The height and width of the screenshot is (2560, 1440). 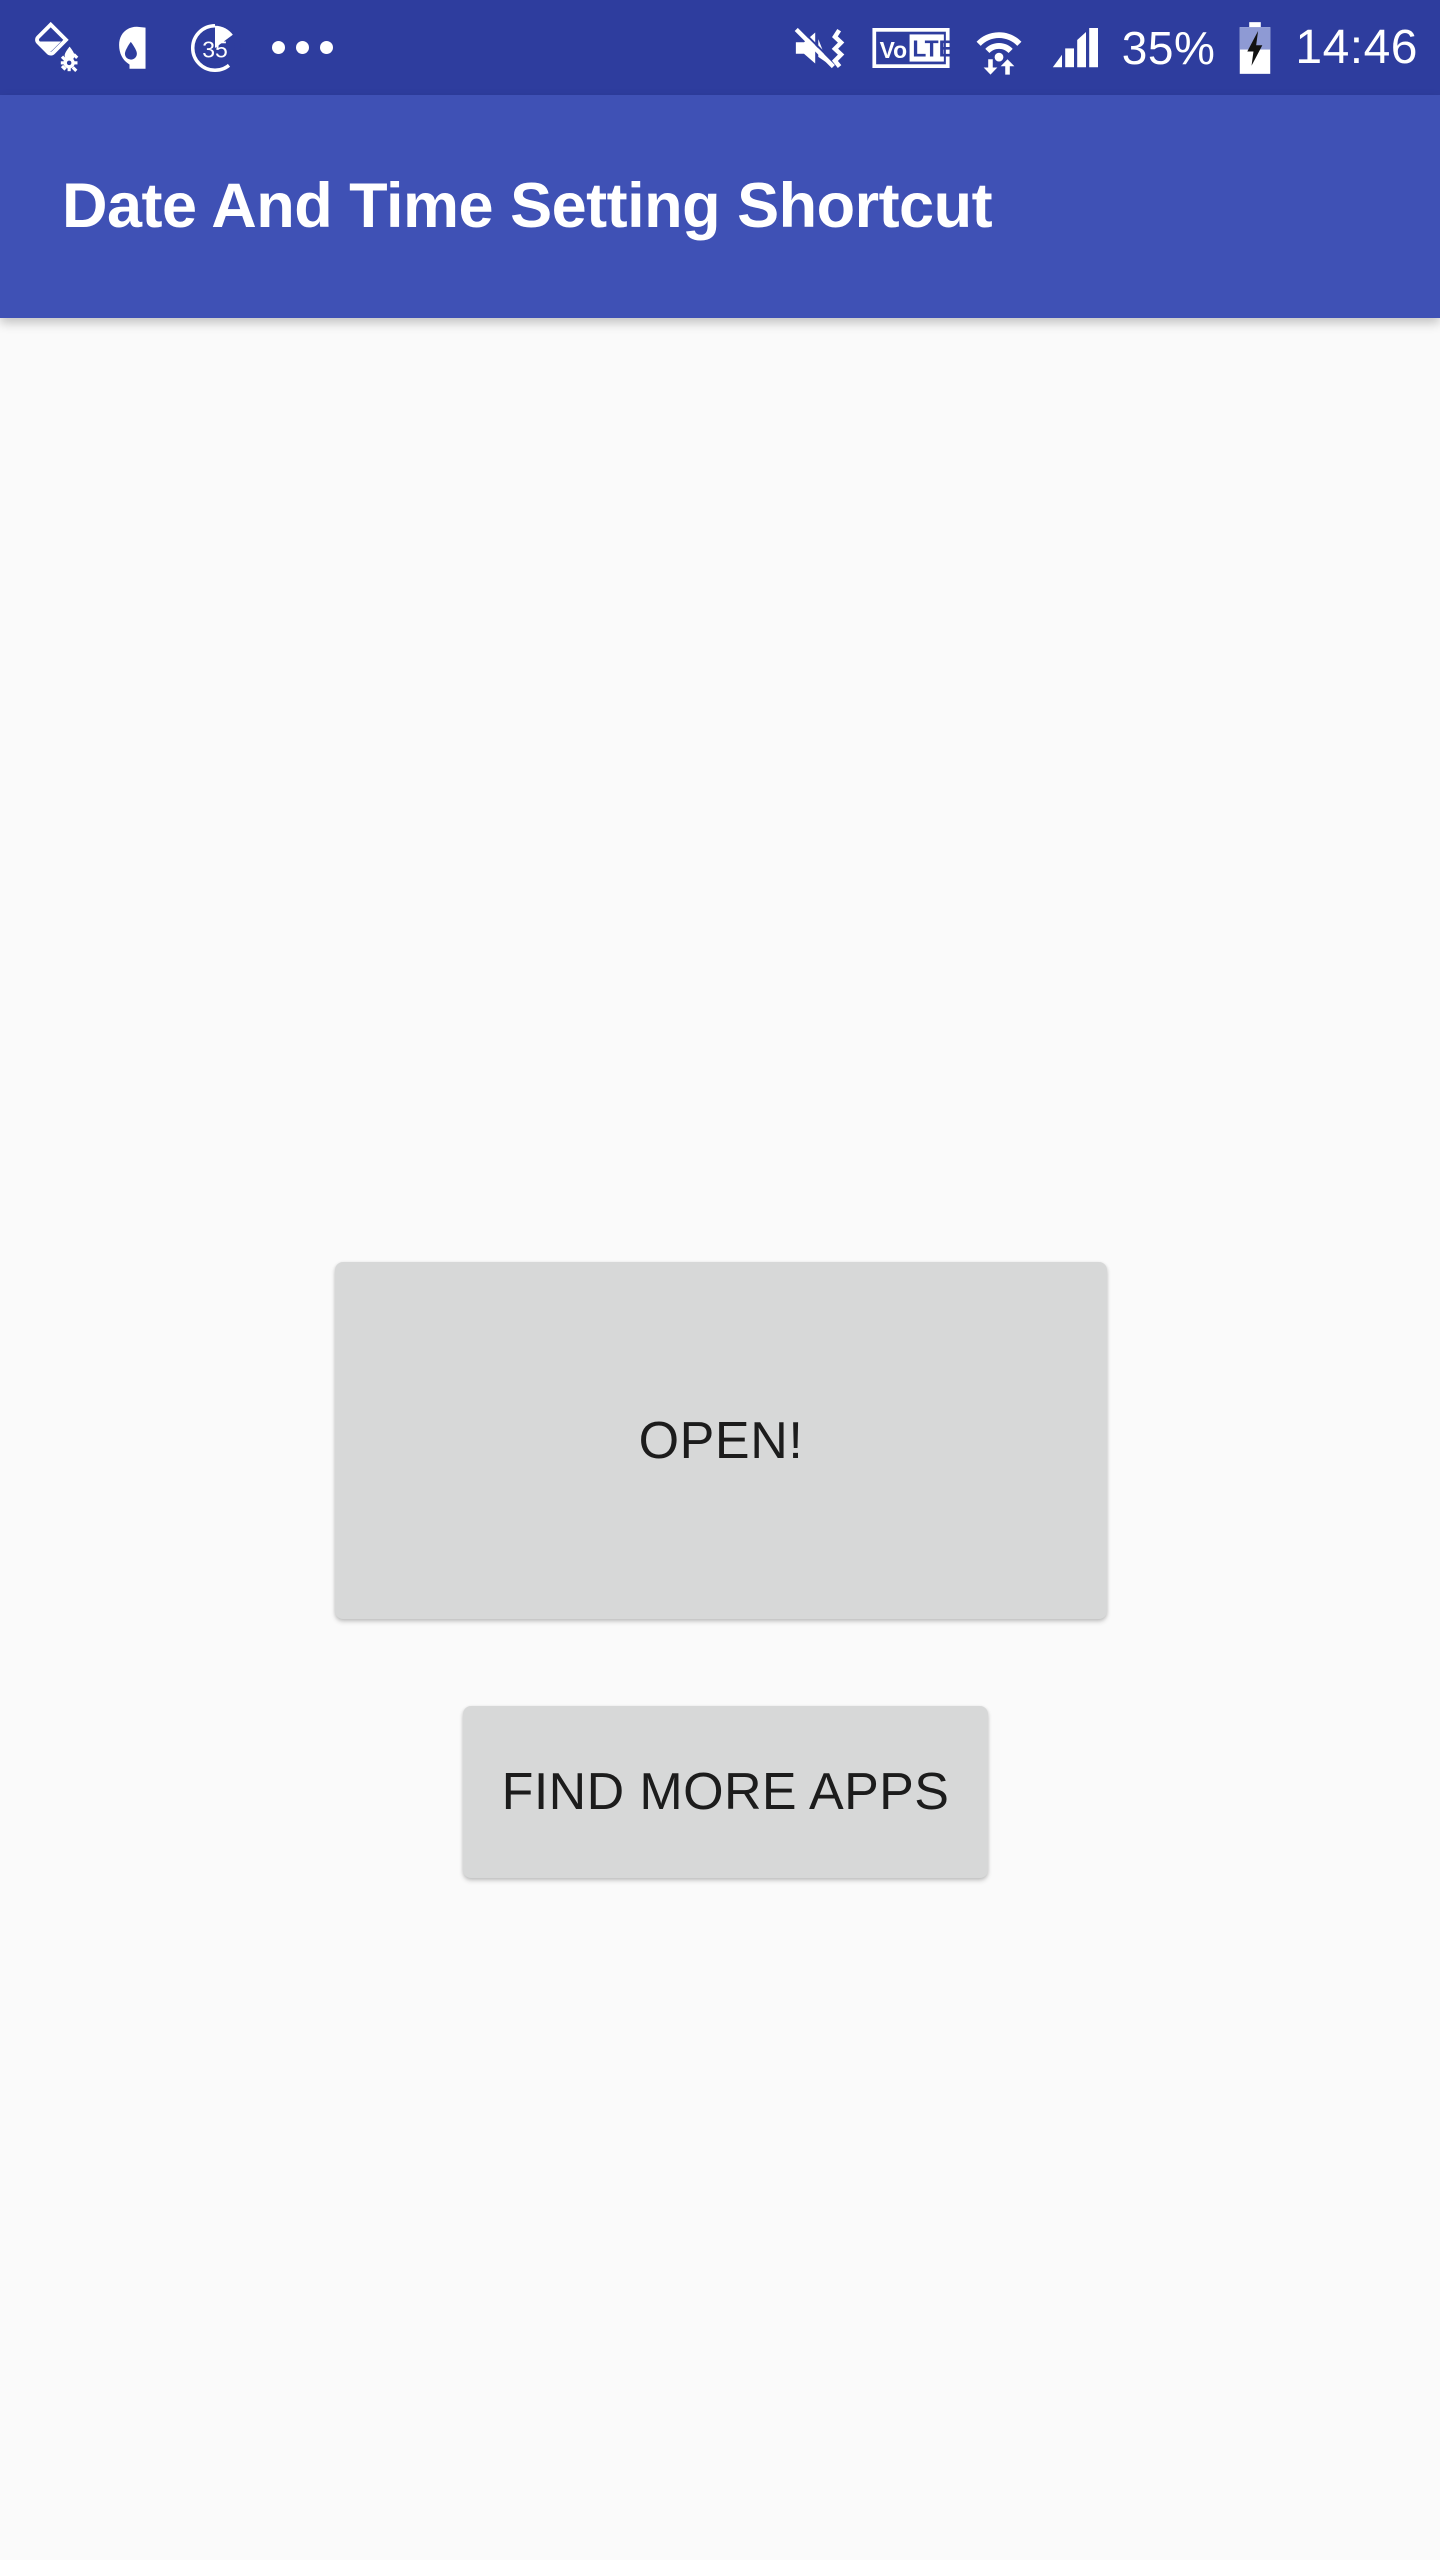 I want to click on find-more-apps-button-label: FIND MORE APPS, so click(x=725, y=1792).